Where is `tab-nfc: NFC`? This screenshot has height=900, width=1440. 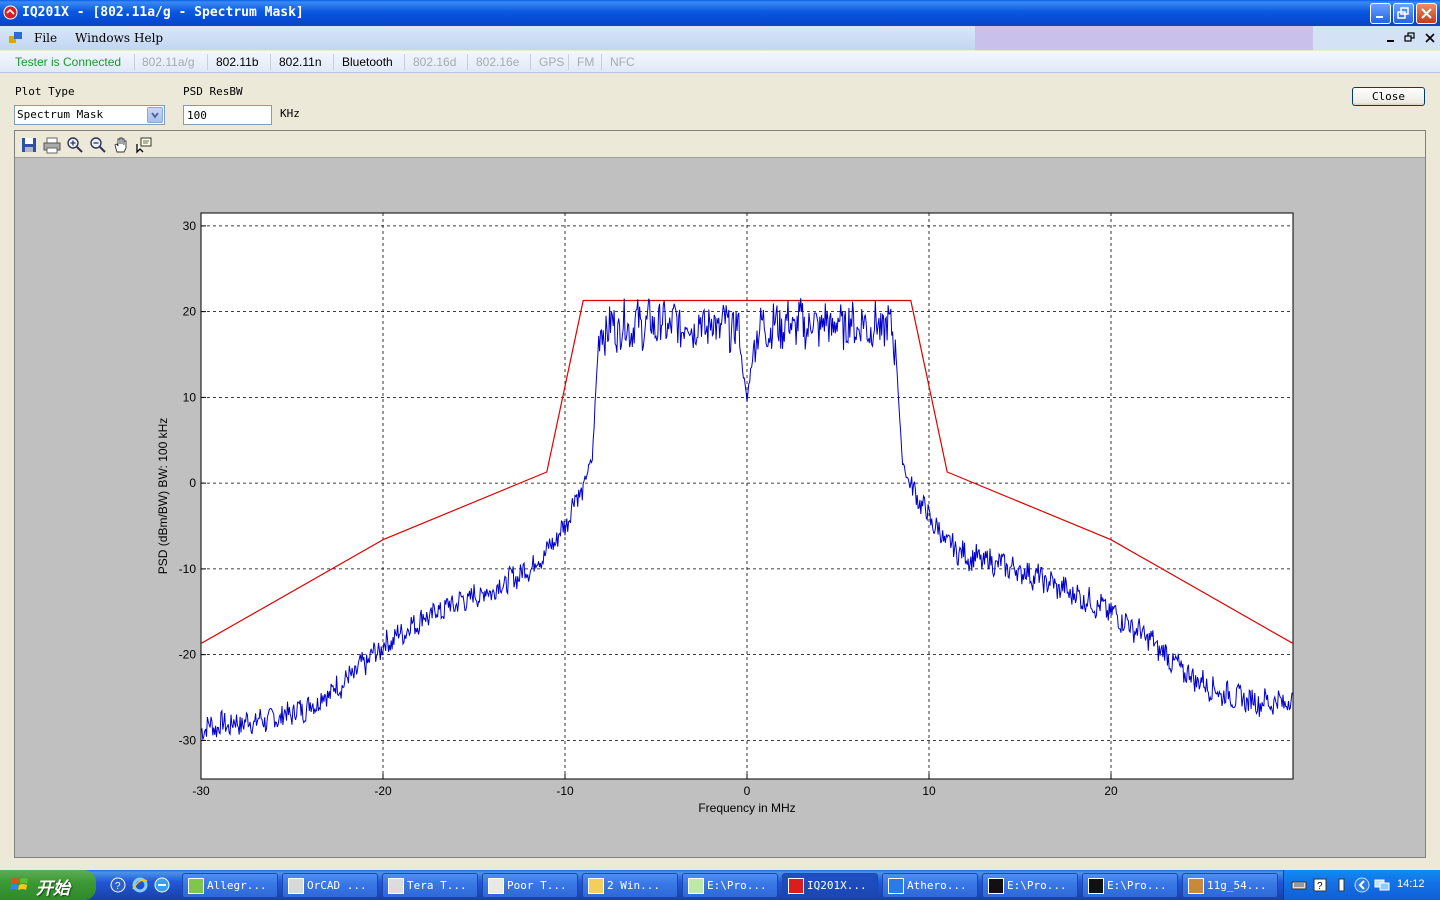 tab-nfc: NFC is located at coordinates (622, 62).